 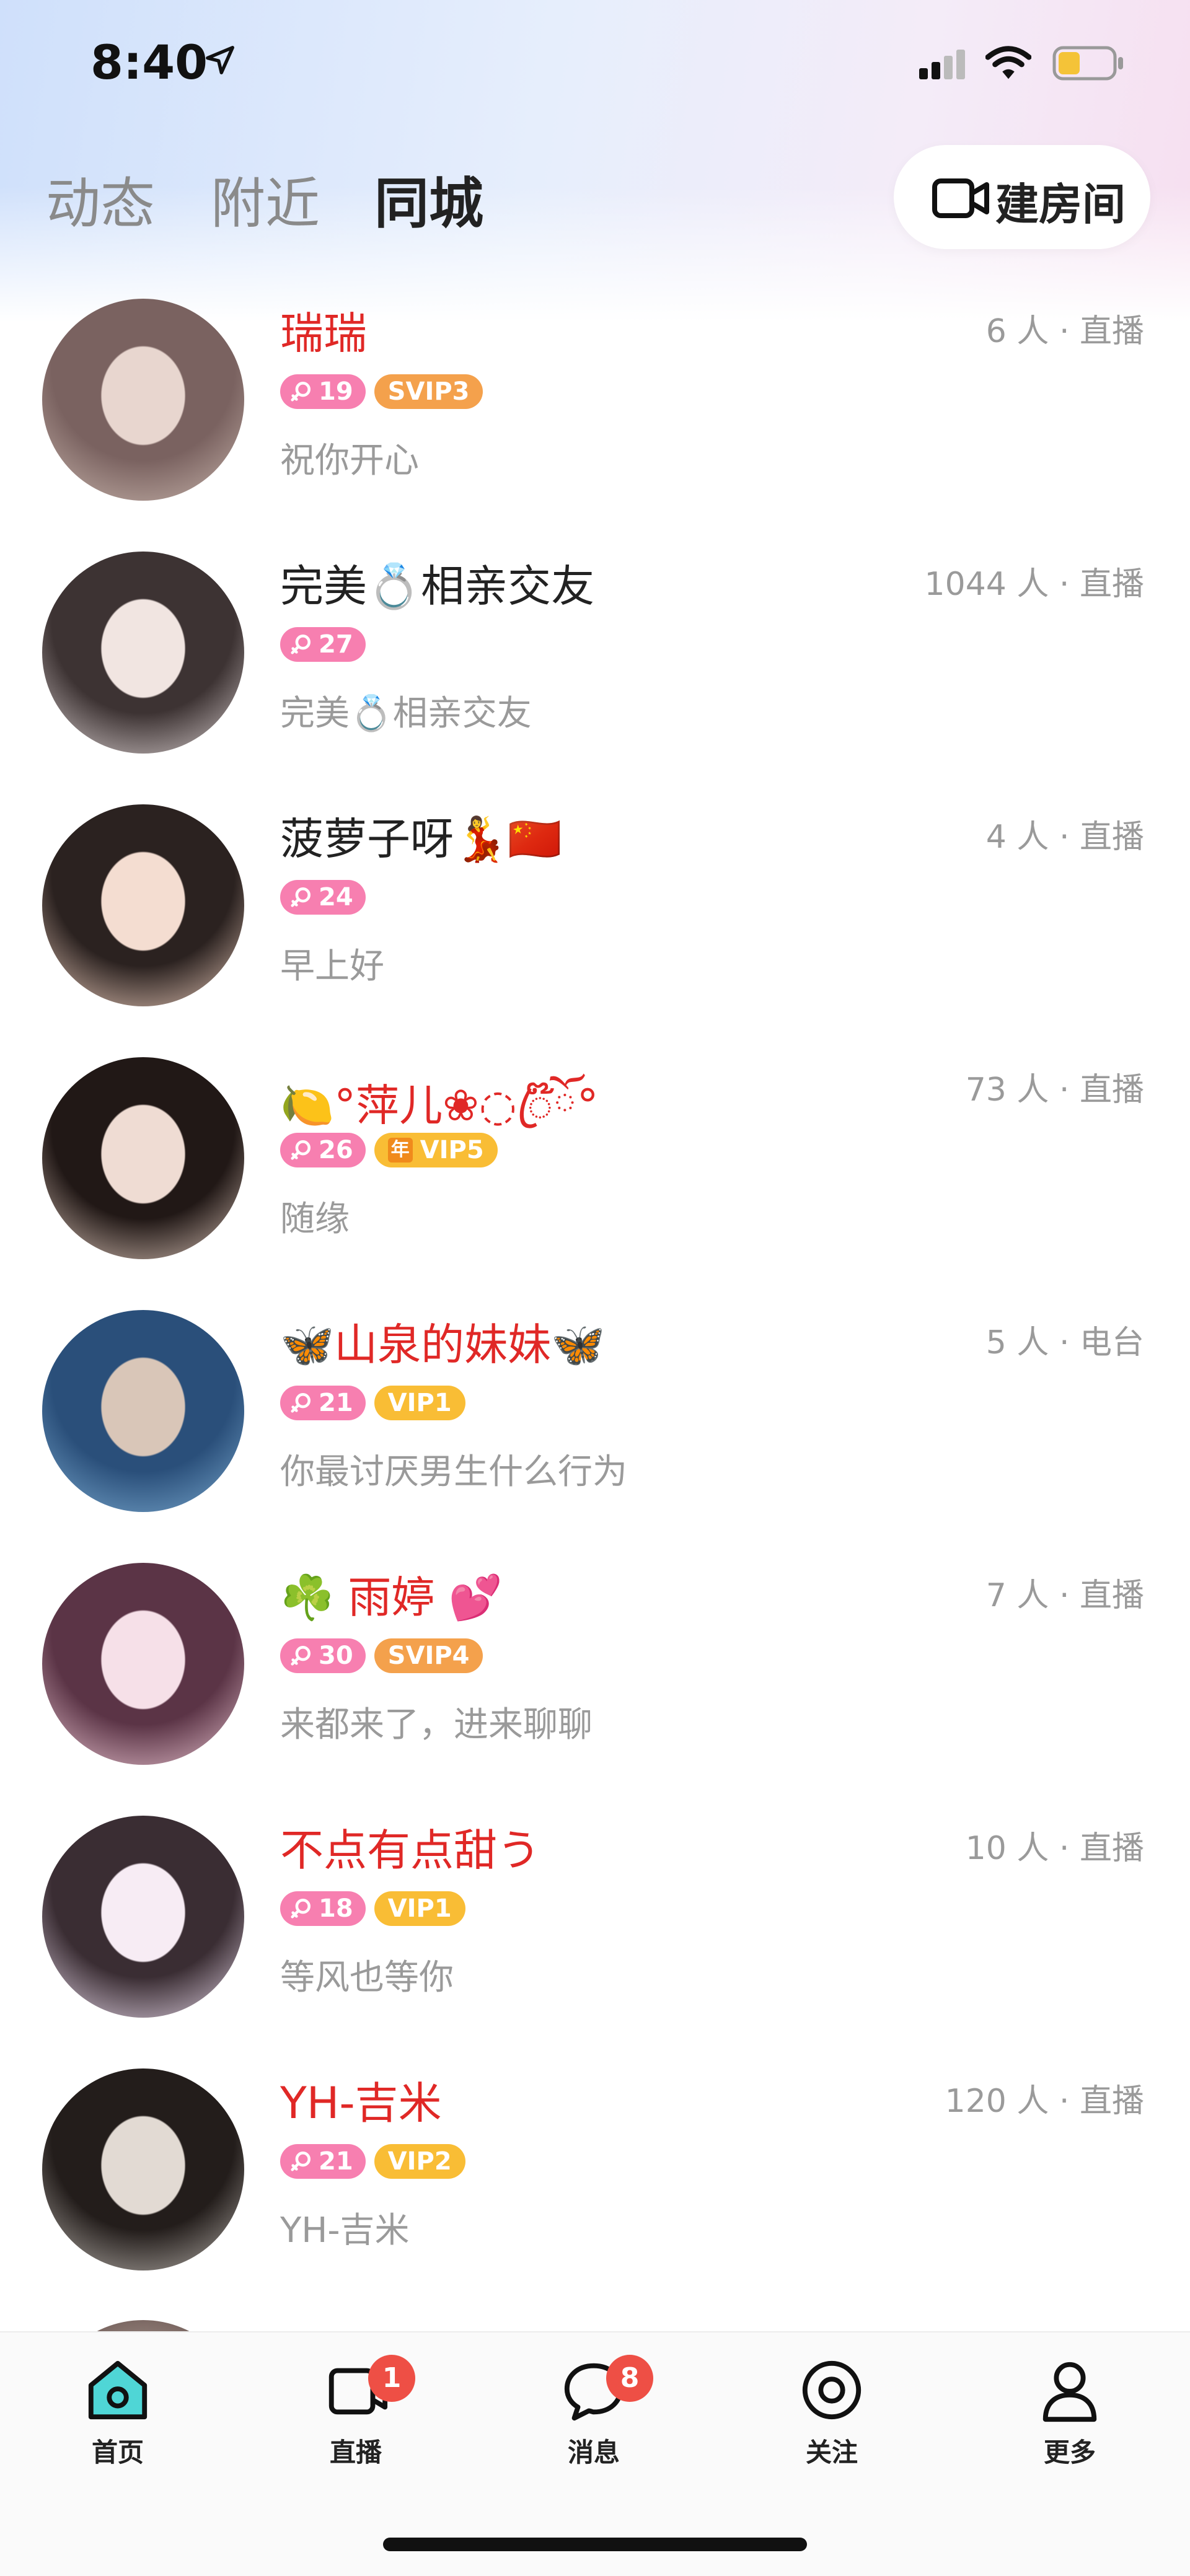 I want to click on age-badge: 27, so click(x=323, y=644).